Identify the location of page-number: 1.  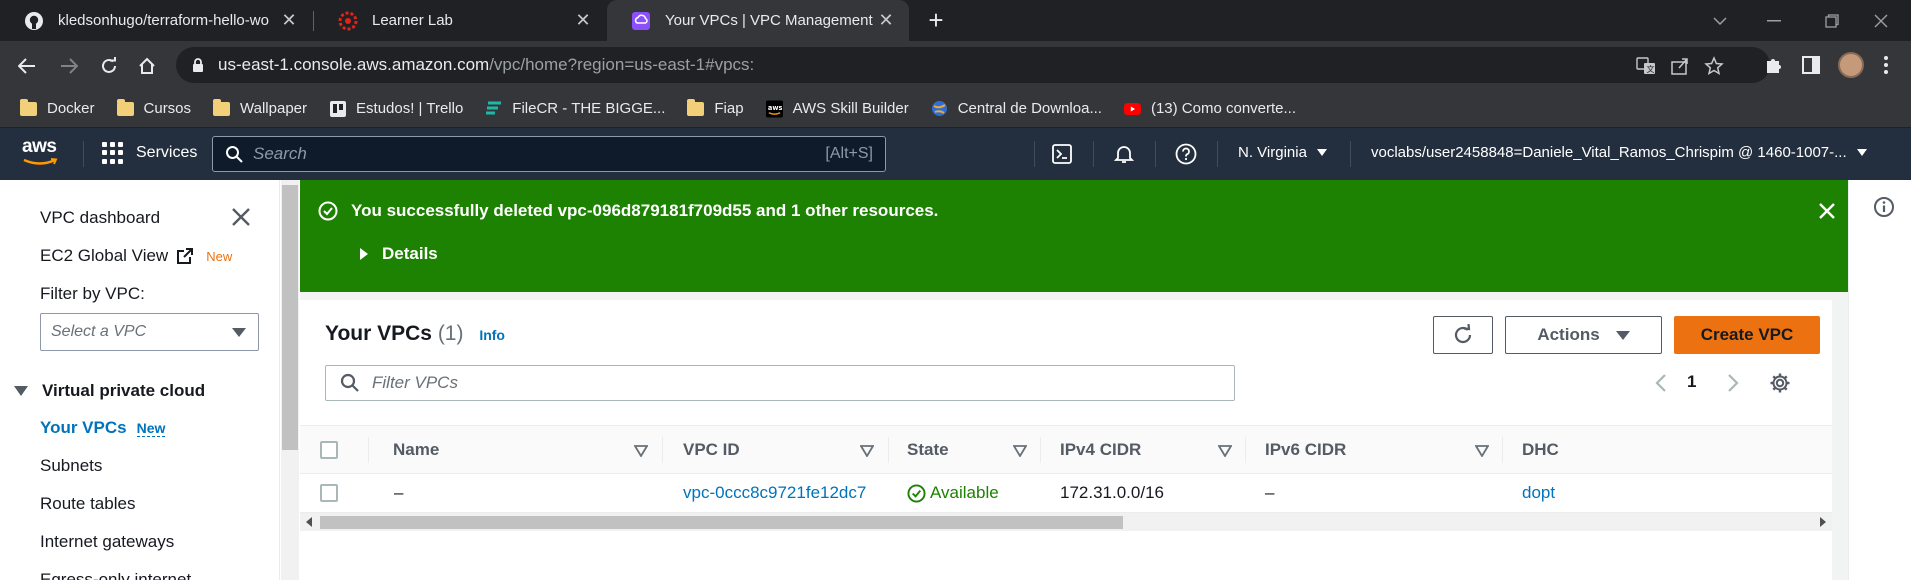
(1691, 382).